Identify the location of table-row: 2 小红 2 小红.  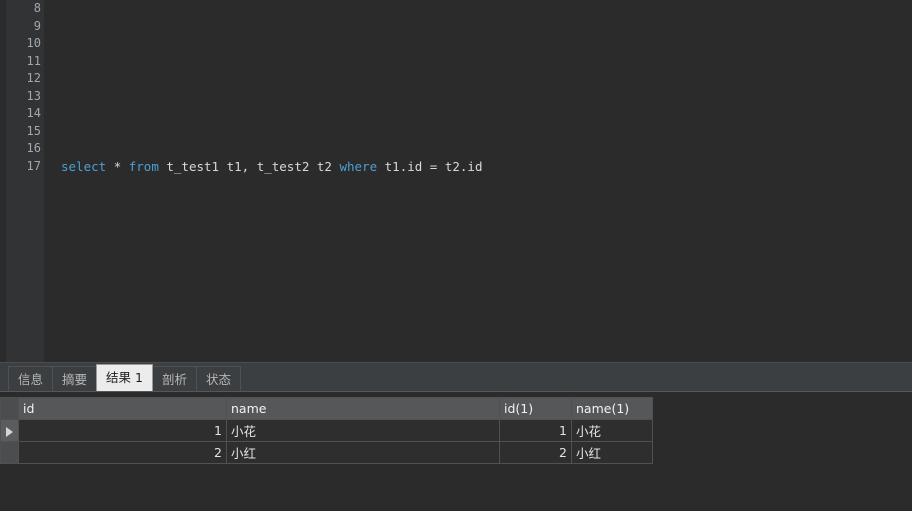
(326, 452).